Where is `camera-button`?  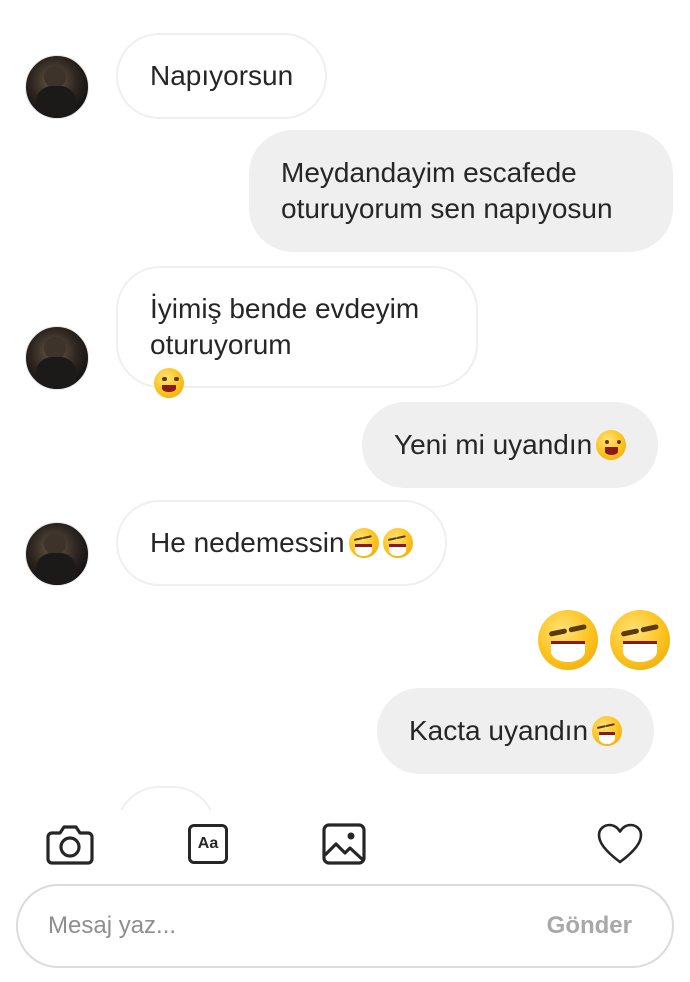
camera-button is located at coordinates (70, 844).